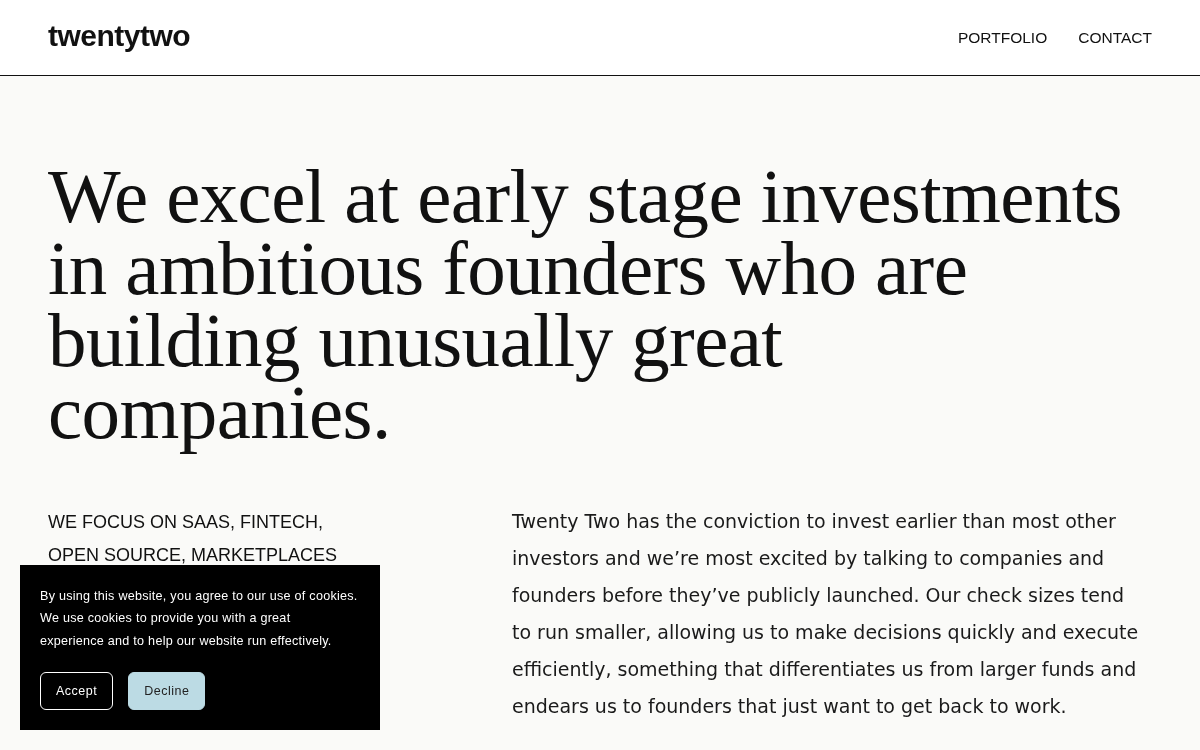 This screenshot has width=1200, height=750. I want to click on cookie-message: By using this website, you agree to our use of cookies. We use cookies to provide you with a great experience and to help our website run effectively., so click(199, 618).